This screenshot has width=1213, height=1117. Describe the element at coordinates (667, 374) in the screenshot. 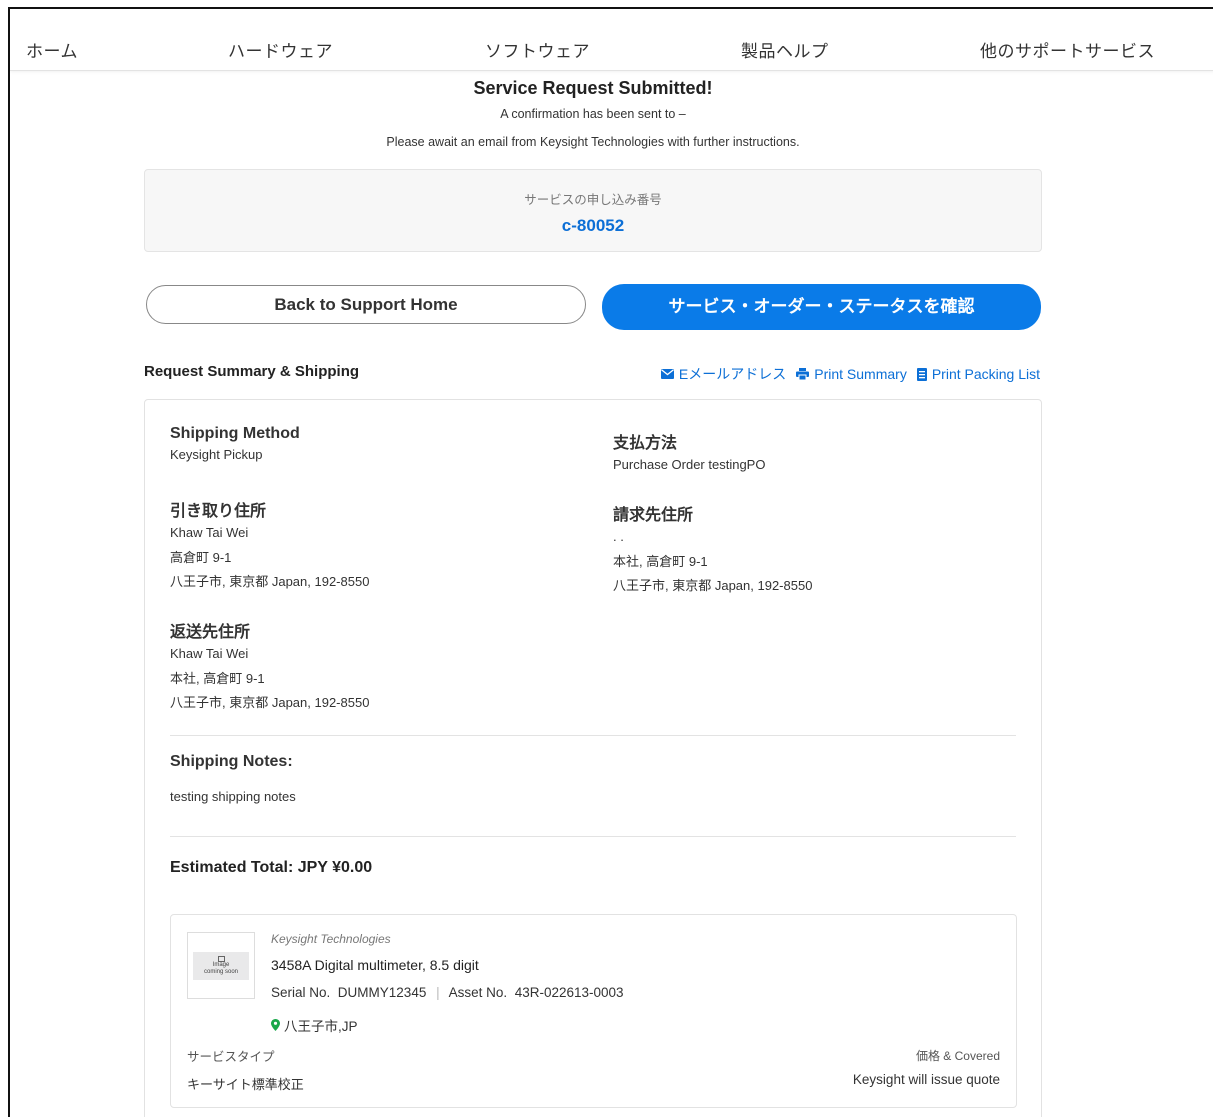

I see `envelope-icon` at that location.